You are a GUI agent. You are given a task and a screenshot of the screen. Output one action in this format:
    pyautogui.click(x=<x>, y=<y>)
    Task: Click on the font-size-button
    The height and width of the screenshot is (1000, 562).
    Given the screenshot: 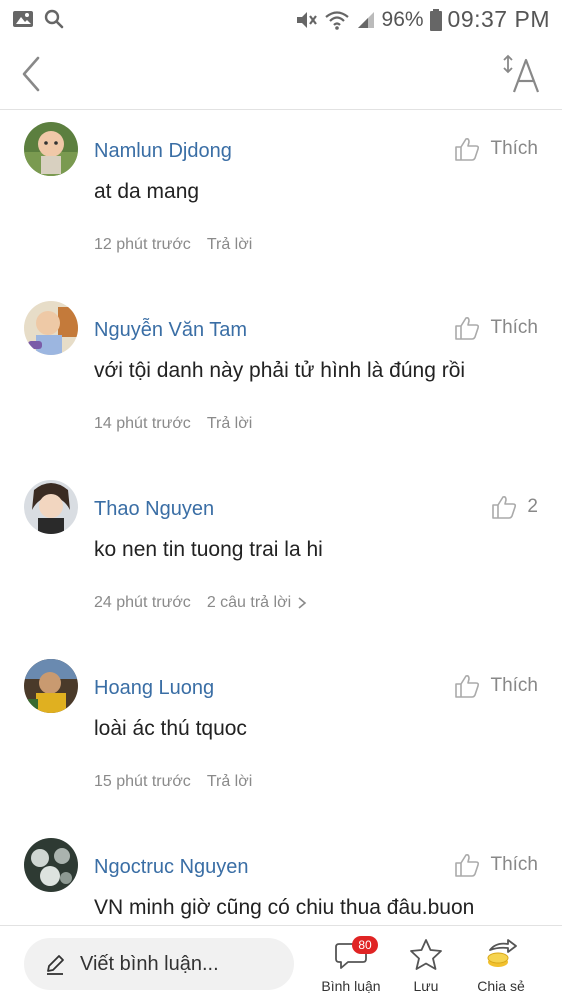 What is the action you would take?
    pyautogui.click(x=522, y=74)
    